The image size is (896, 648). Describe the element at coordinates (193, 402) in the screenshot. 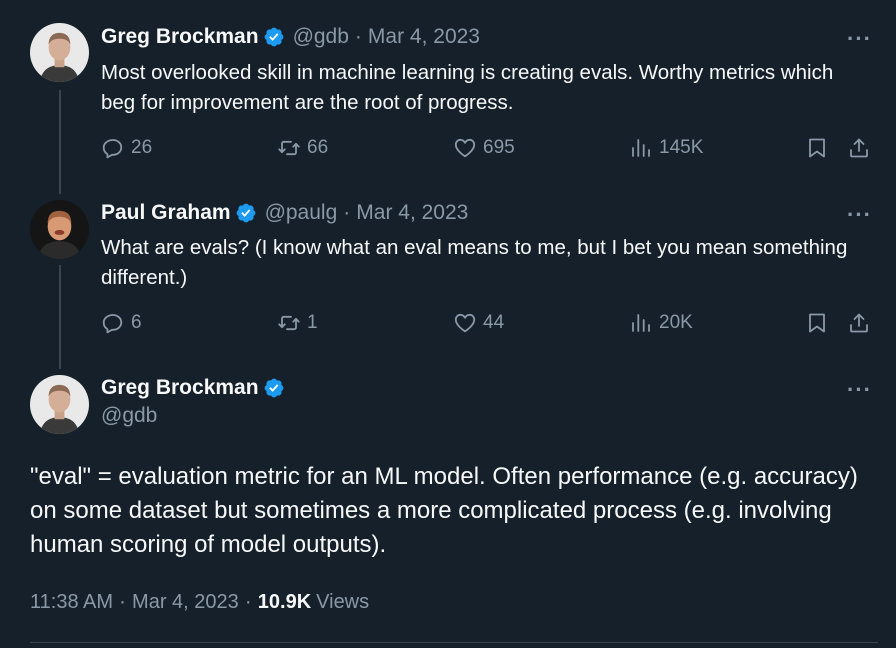

I see `main-tweet-header: Greg Brockman @gdb` at that location.